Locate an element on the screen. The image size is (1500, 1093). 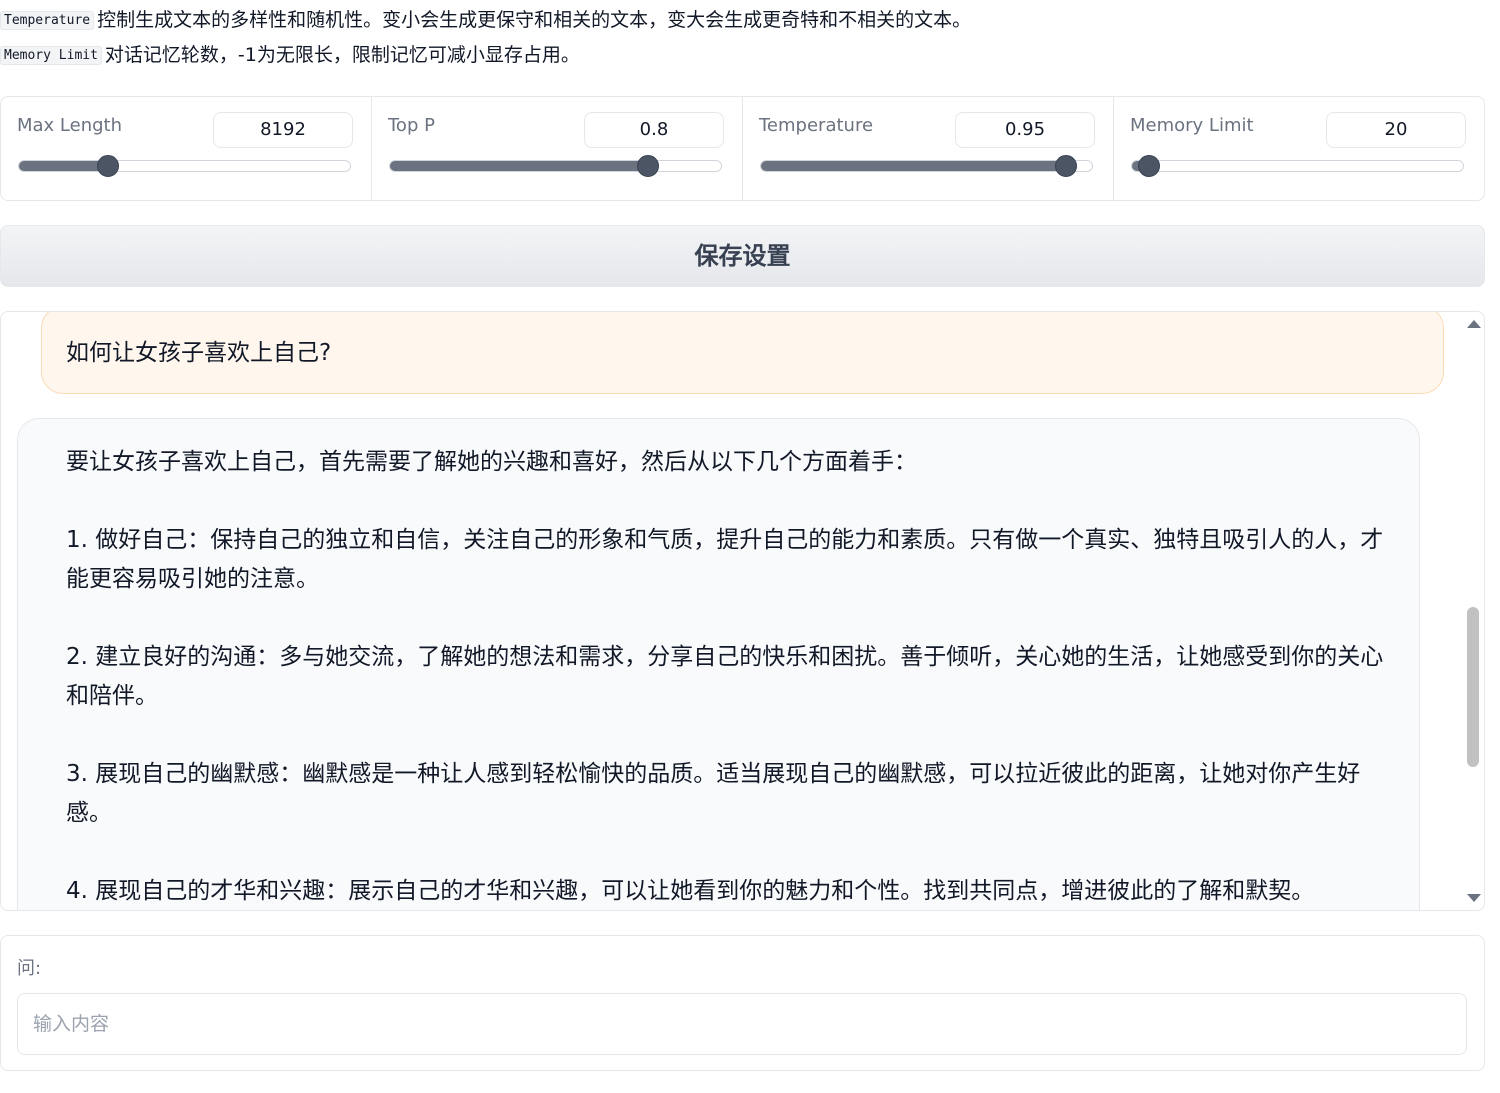
memory-limit-number-input: 20 is located at coordinates (1396, 130).